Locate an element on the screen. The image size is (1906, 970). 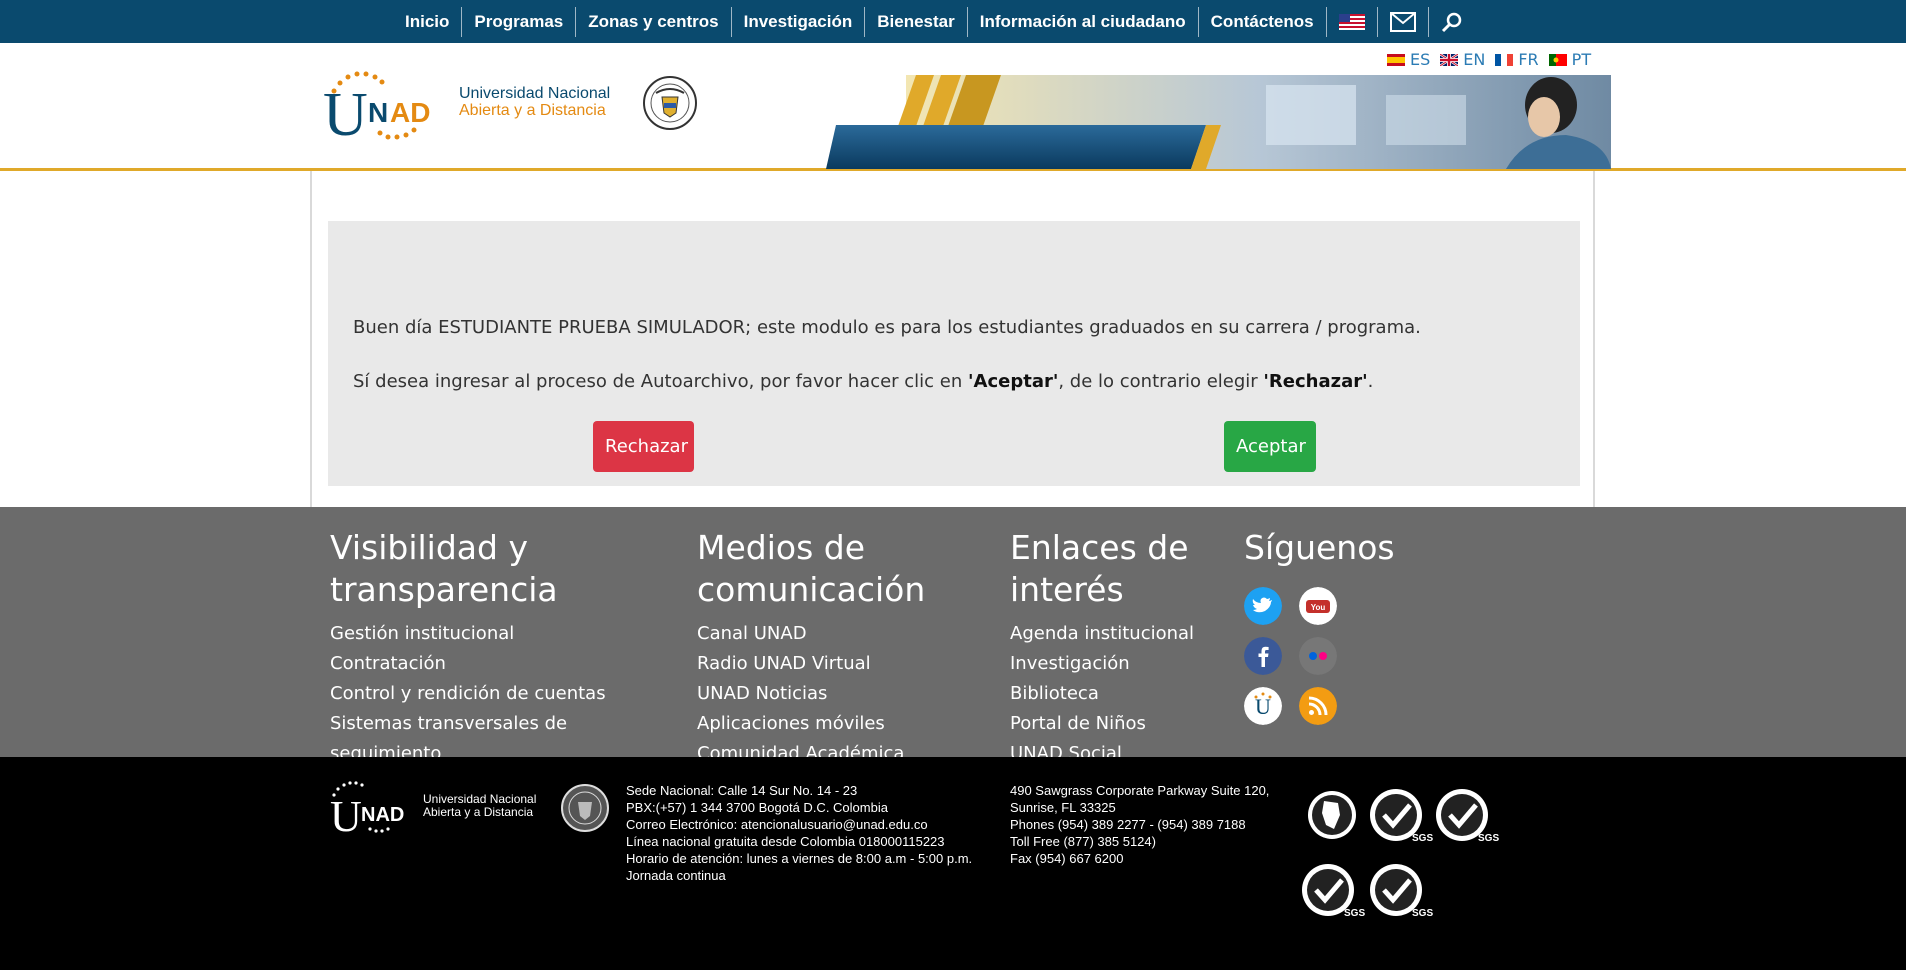
lang-pt: PT is located at coordinates (1569, 59).